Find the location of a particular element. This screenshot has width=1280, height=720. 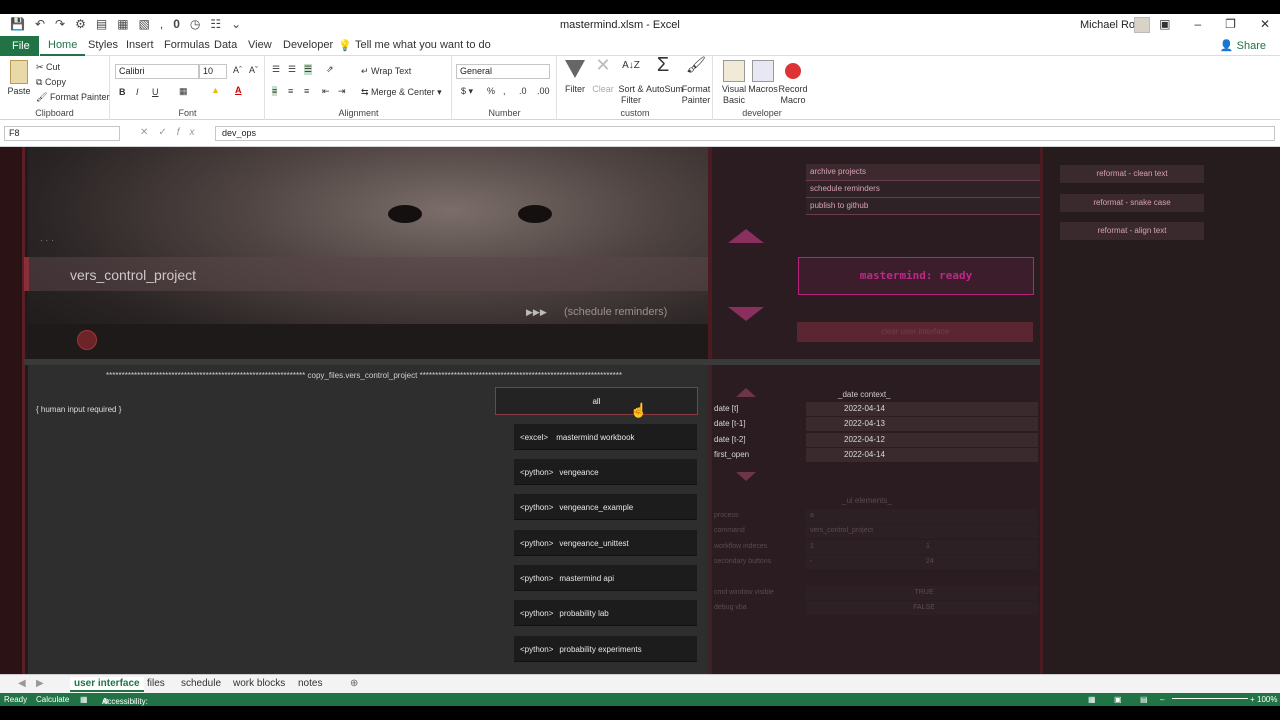

sheet-tab-files: files is located at coordinates (156, 683).